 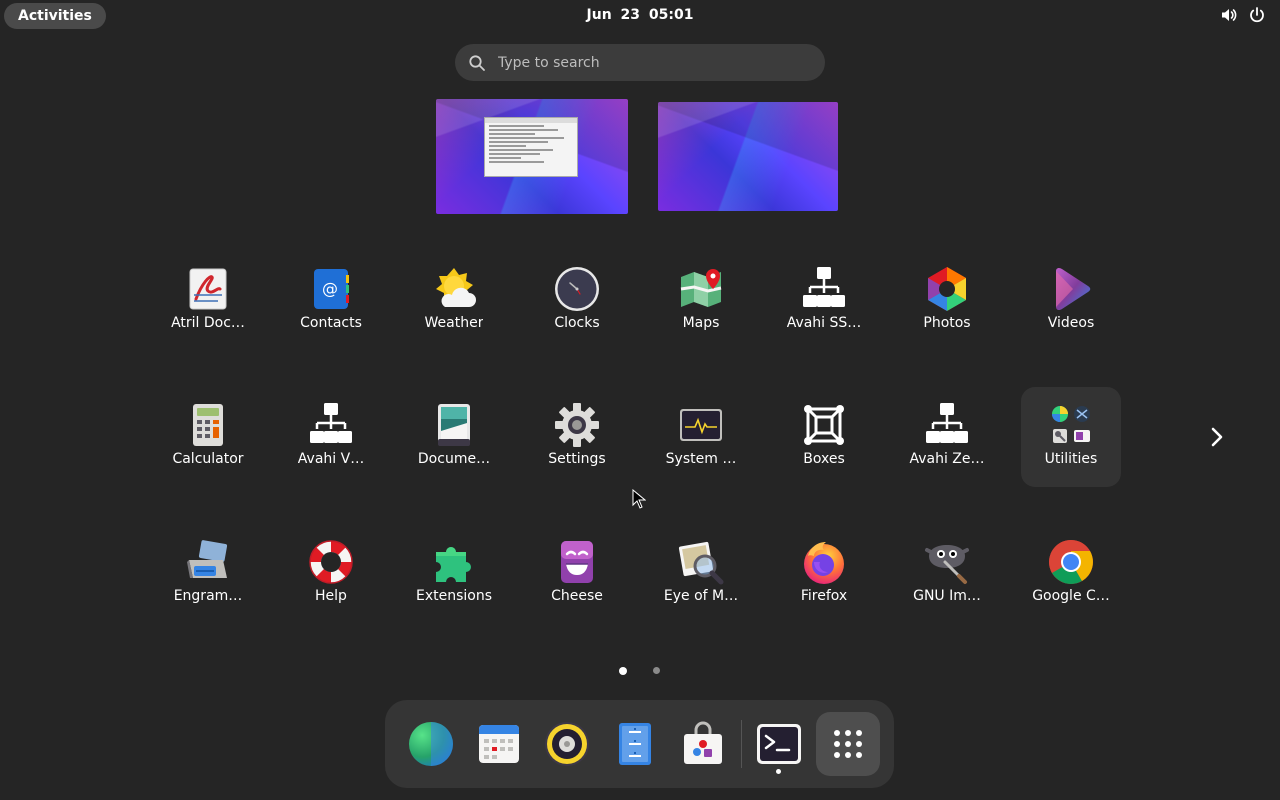 What do you see at coordinates (454, 562) in the screenshot?
I see `puzzle-icon` at bounding box center [454, 562].